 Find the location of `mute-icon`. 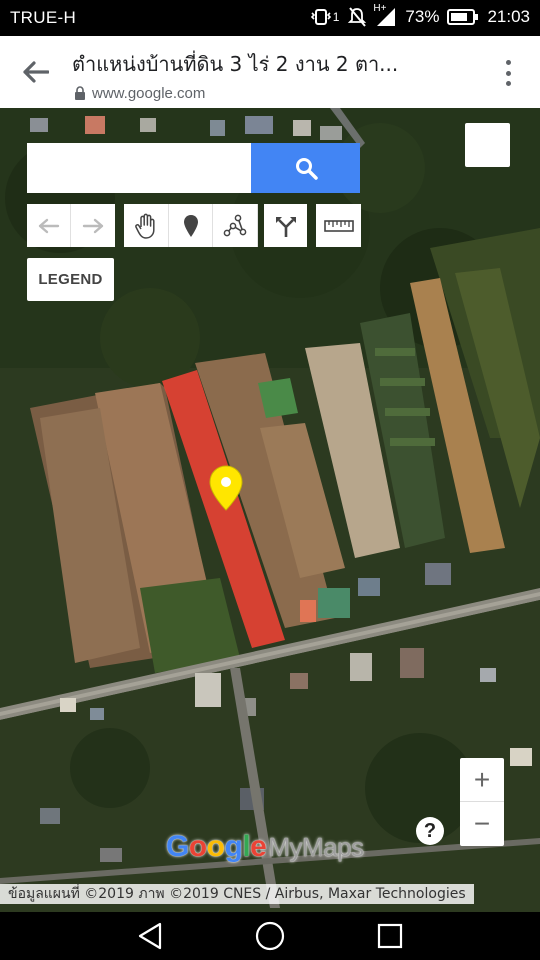

mute-icon is located at coordinates (357, 17).